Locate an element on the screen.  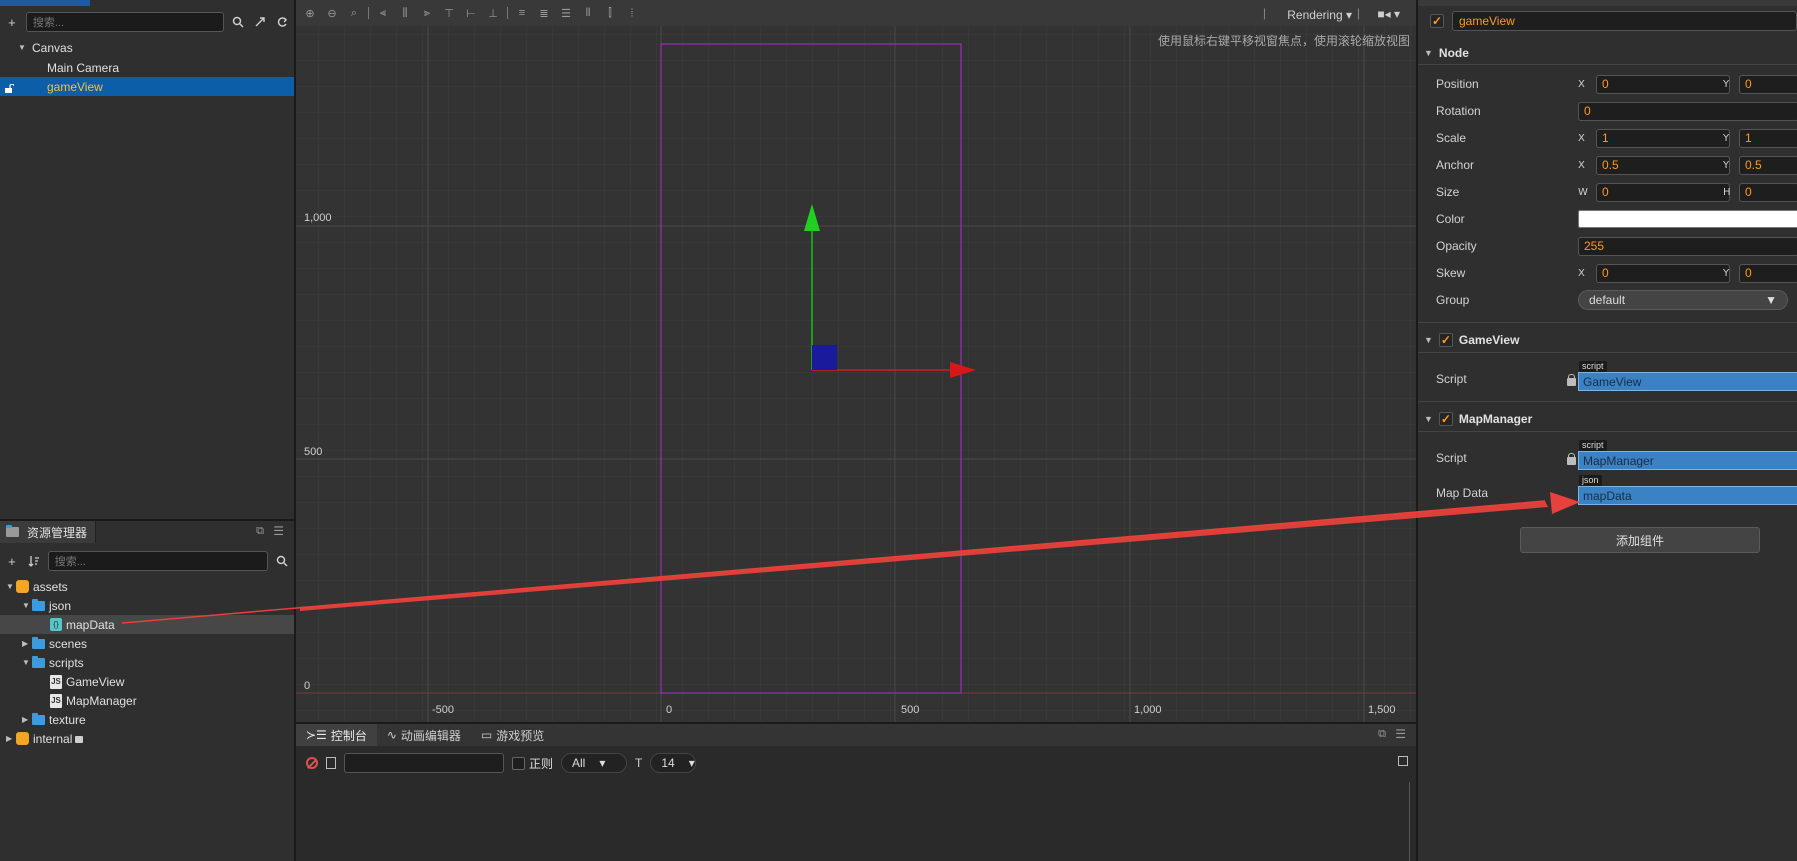
inspector-tabs is located at coordinates (1607, 3).